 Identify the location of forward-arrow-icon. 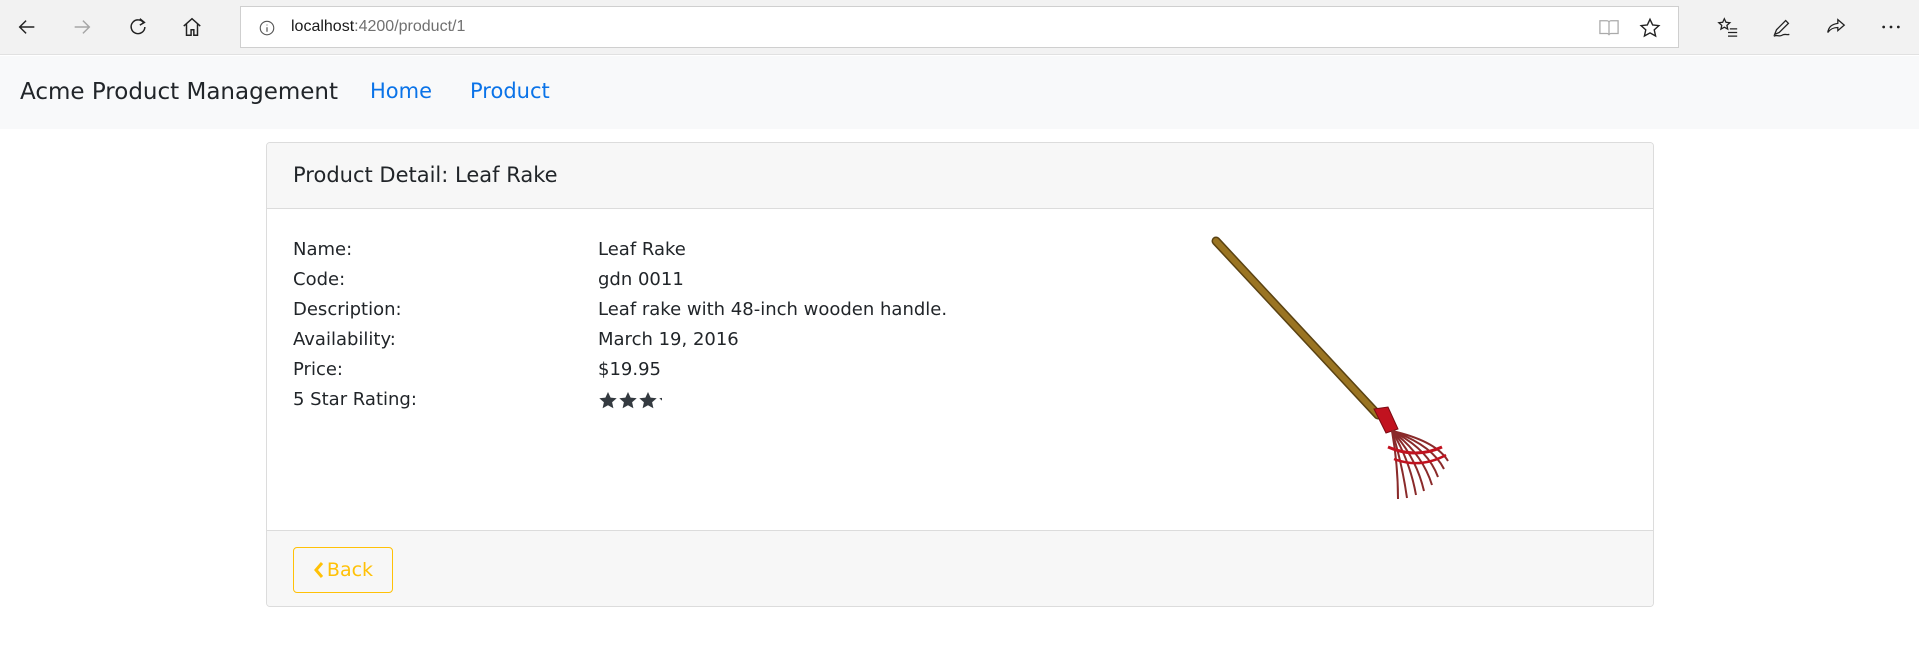
(82, 27).